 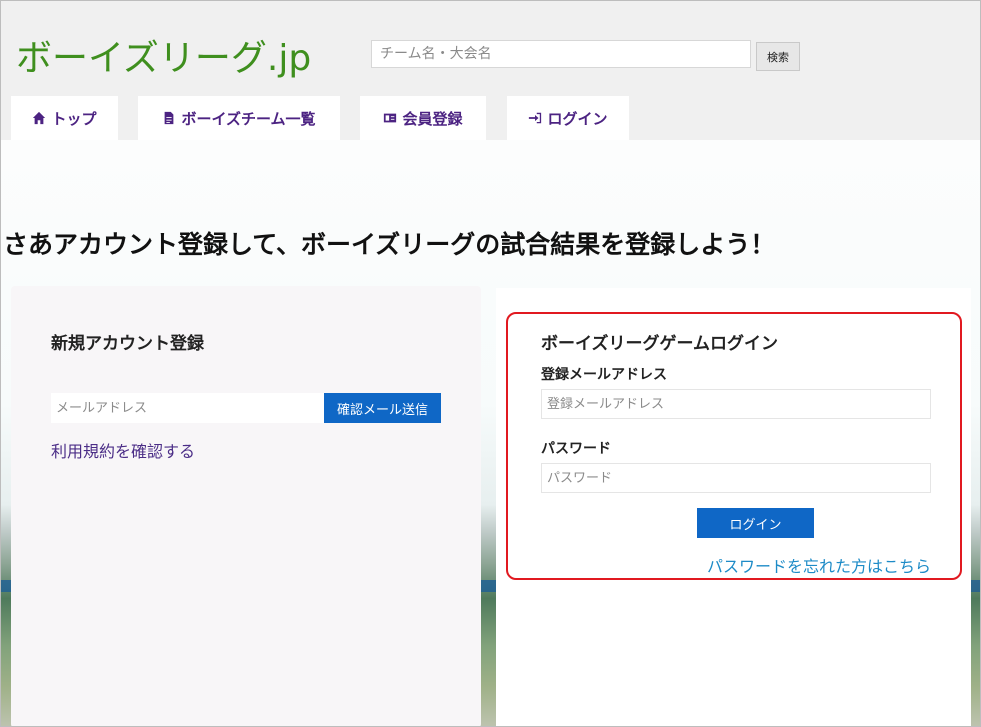 I want to click on password-input, so click(x=736, y=478).